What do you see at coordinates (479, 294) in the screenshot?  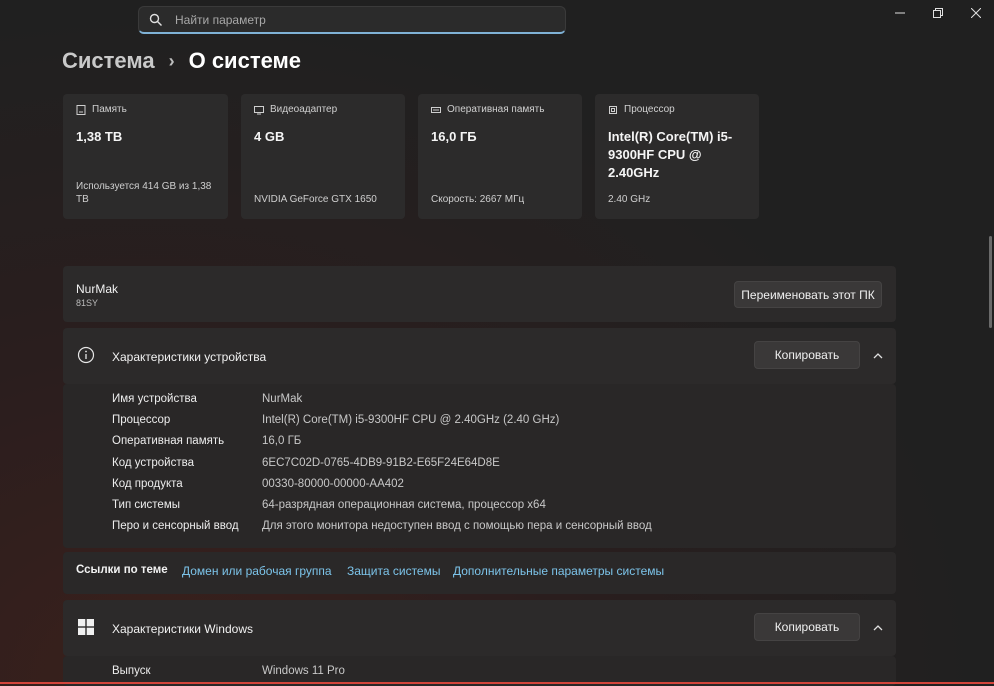 I see `pc-name-panel: NurMak 81SY Переименовать этот ПК` at bounding box center [479, 294].